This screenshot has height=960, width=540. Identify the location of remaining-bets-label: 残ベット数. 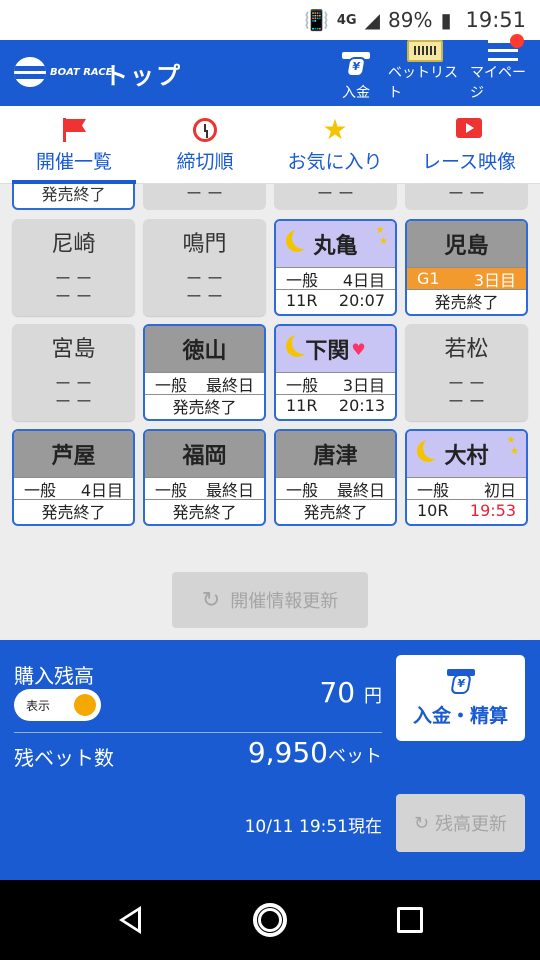
(64, 758).